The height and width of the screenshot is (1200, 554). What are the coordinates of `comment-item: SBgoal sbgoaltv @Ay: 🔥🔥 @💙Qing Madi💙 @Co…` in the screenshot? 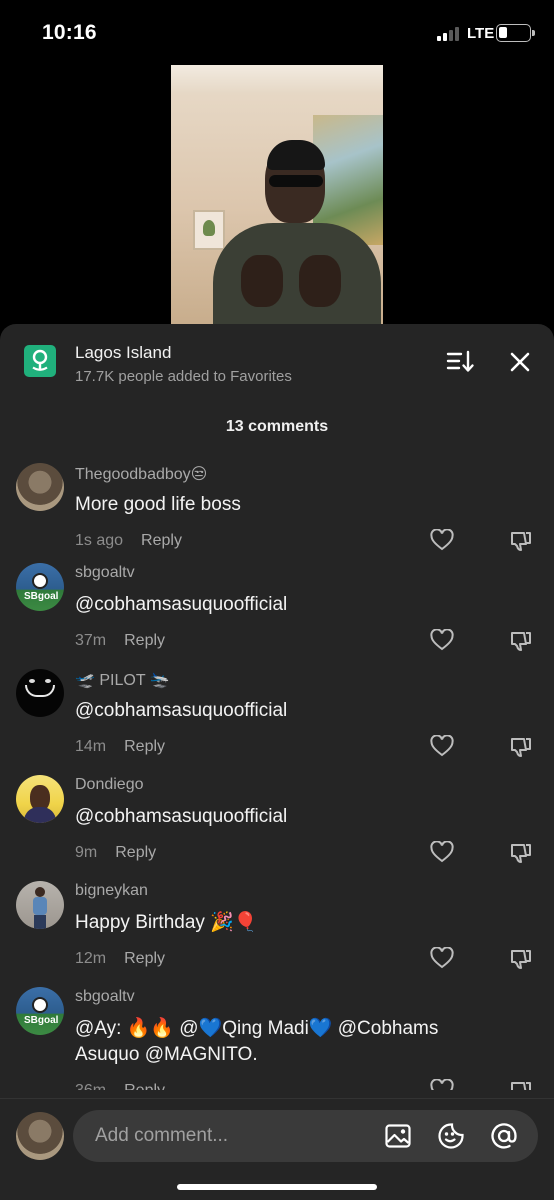 It's located at (277, 1034).